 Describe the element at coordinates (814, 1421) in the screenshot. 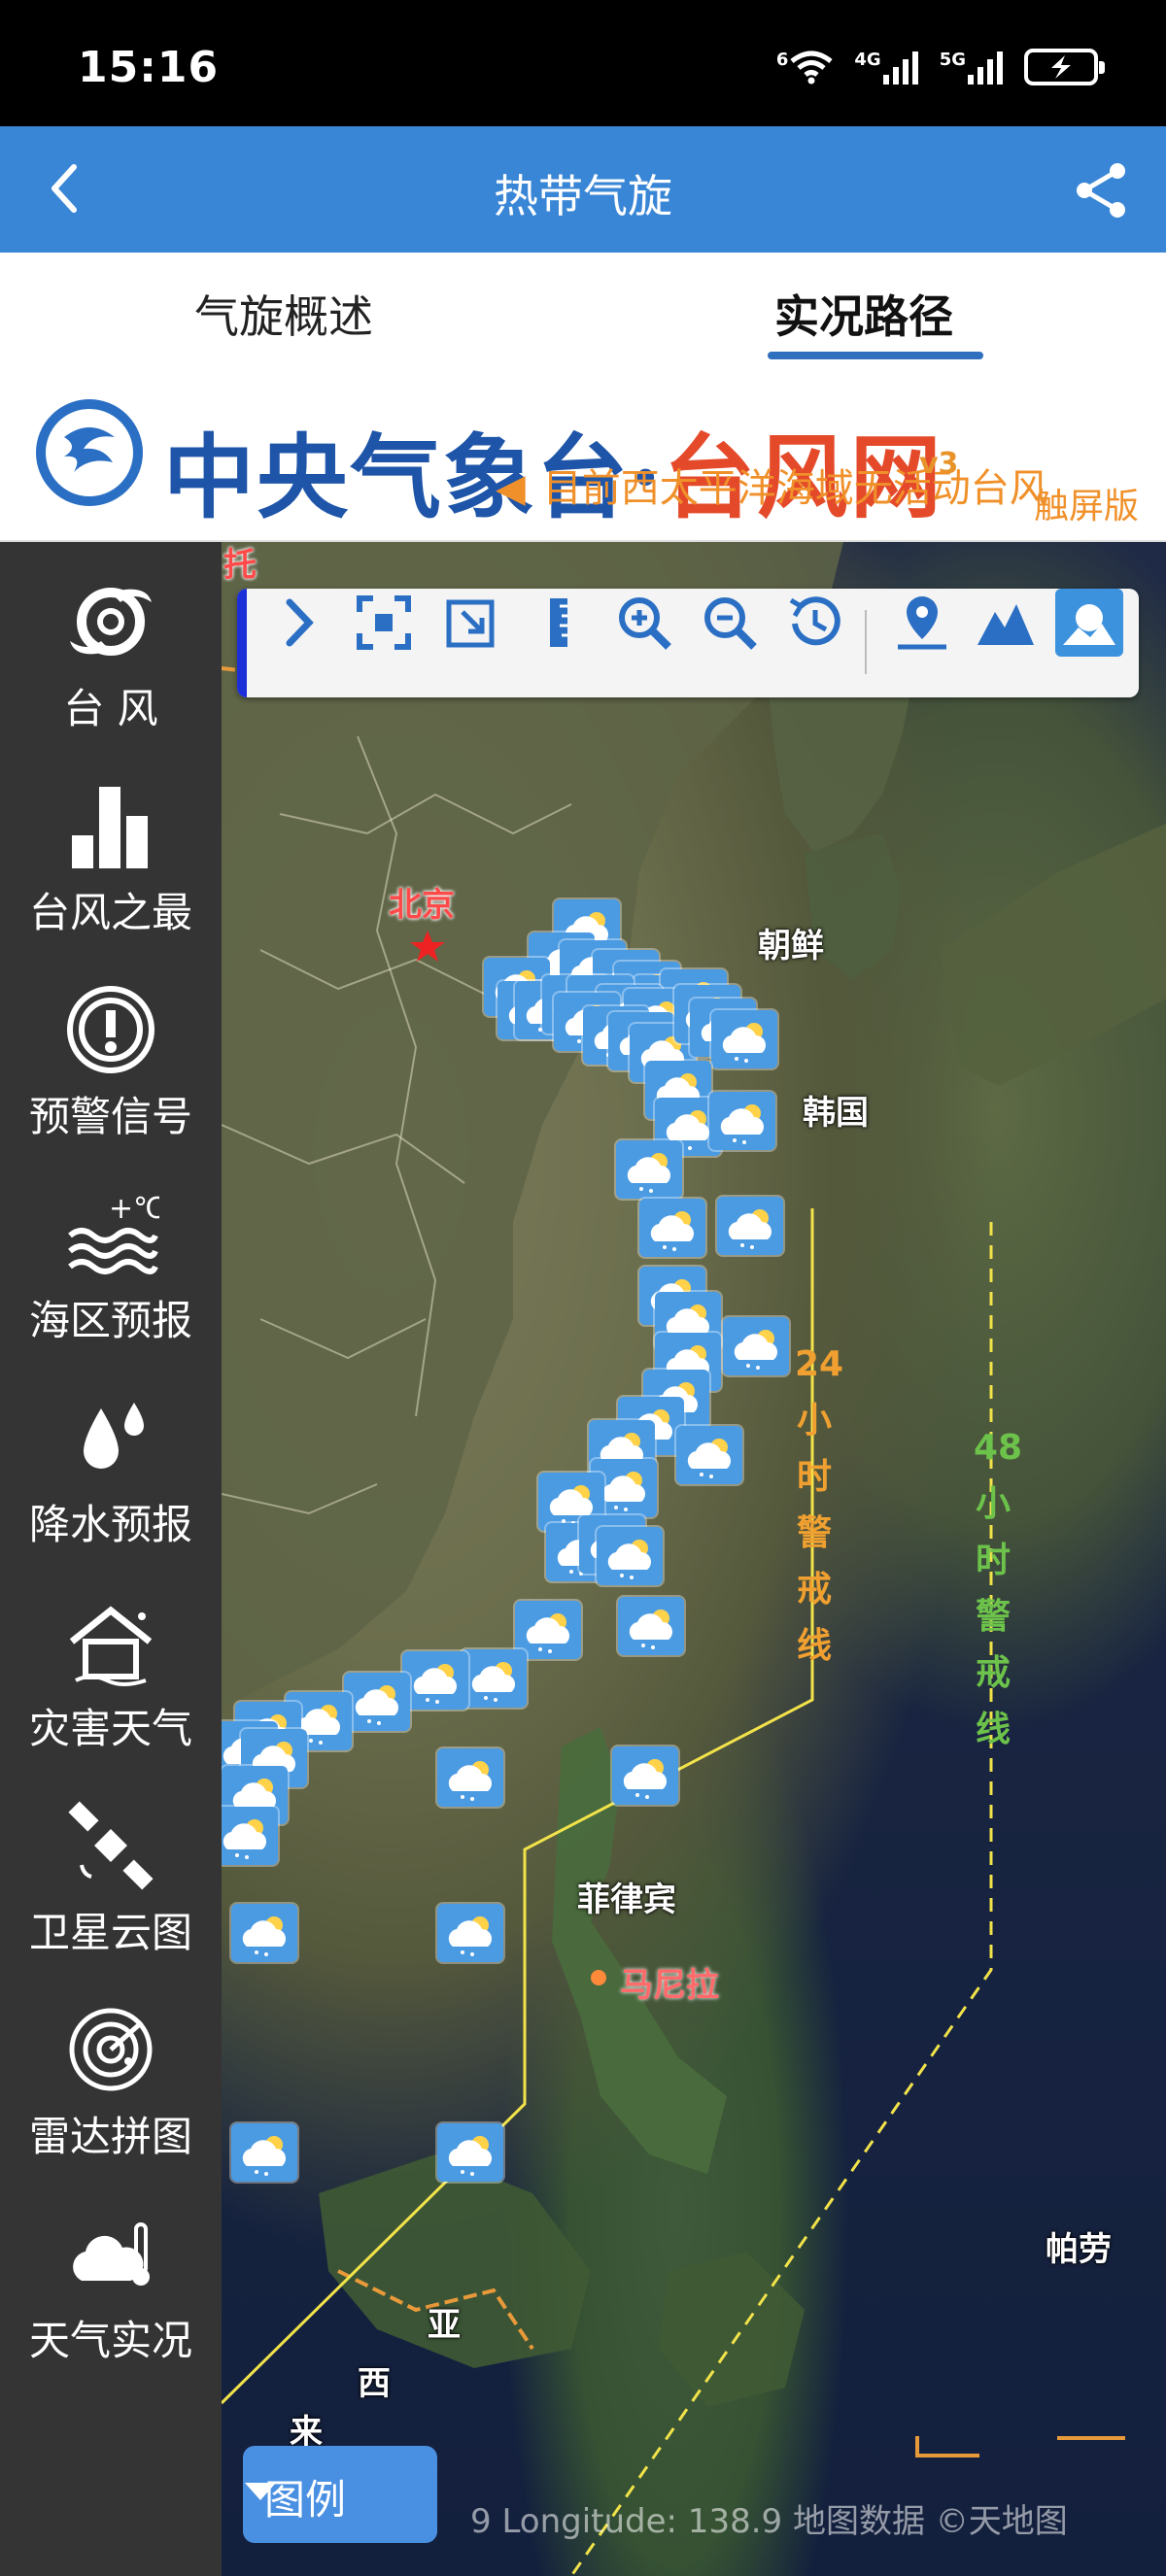

I see `warning-24h-char: 小` at that location.